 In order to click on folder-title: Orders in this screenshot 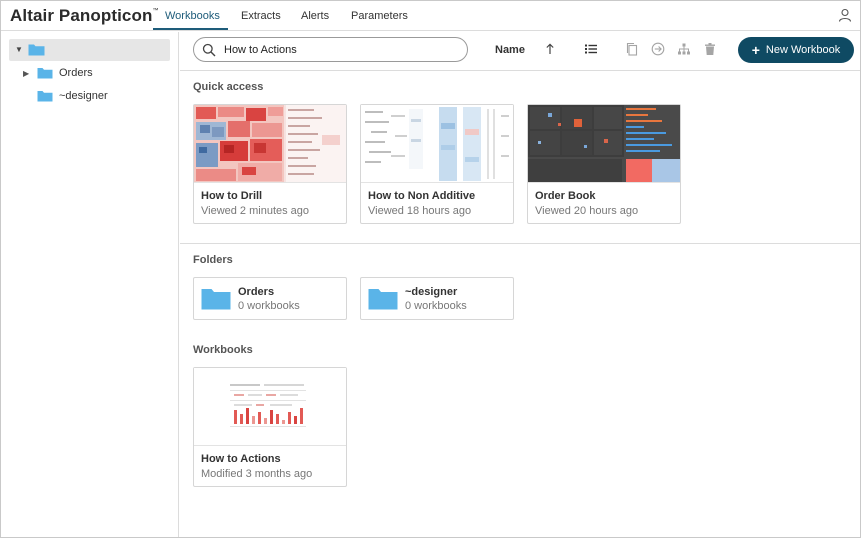, I will do `click(256, 292)`.